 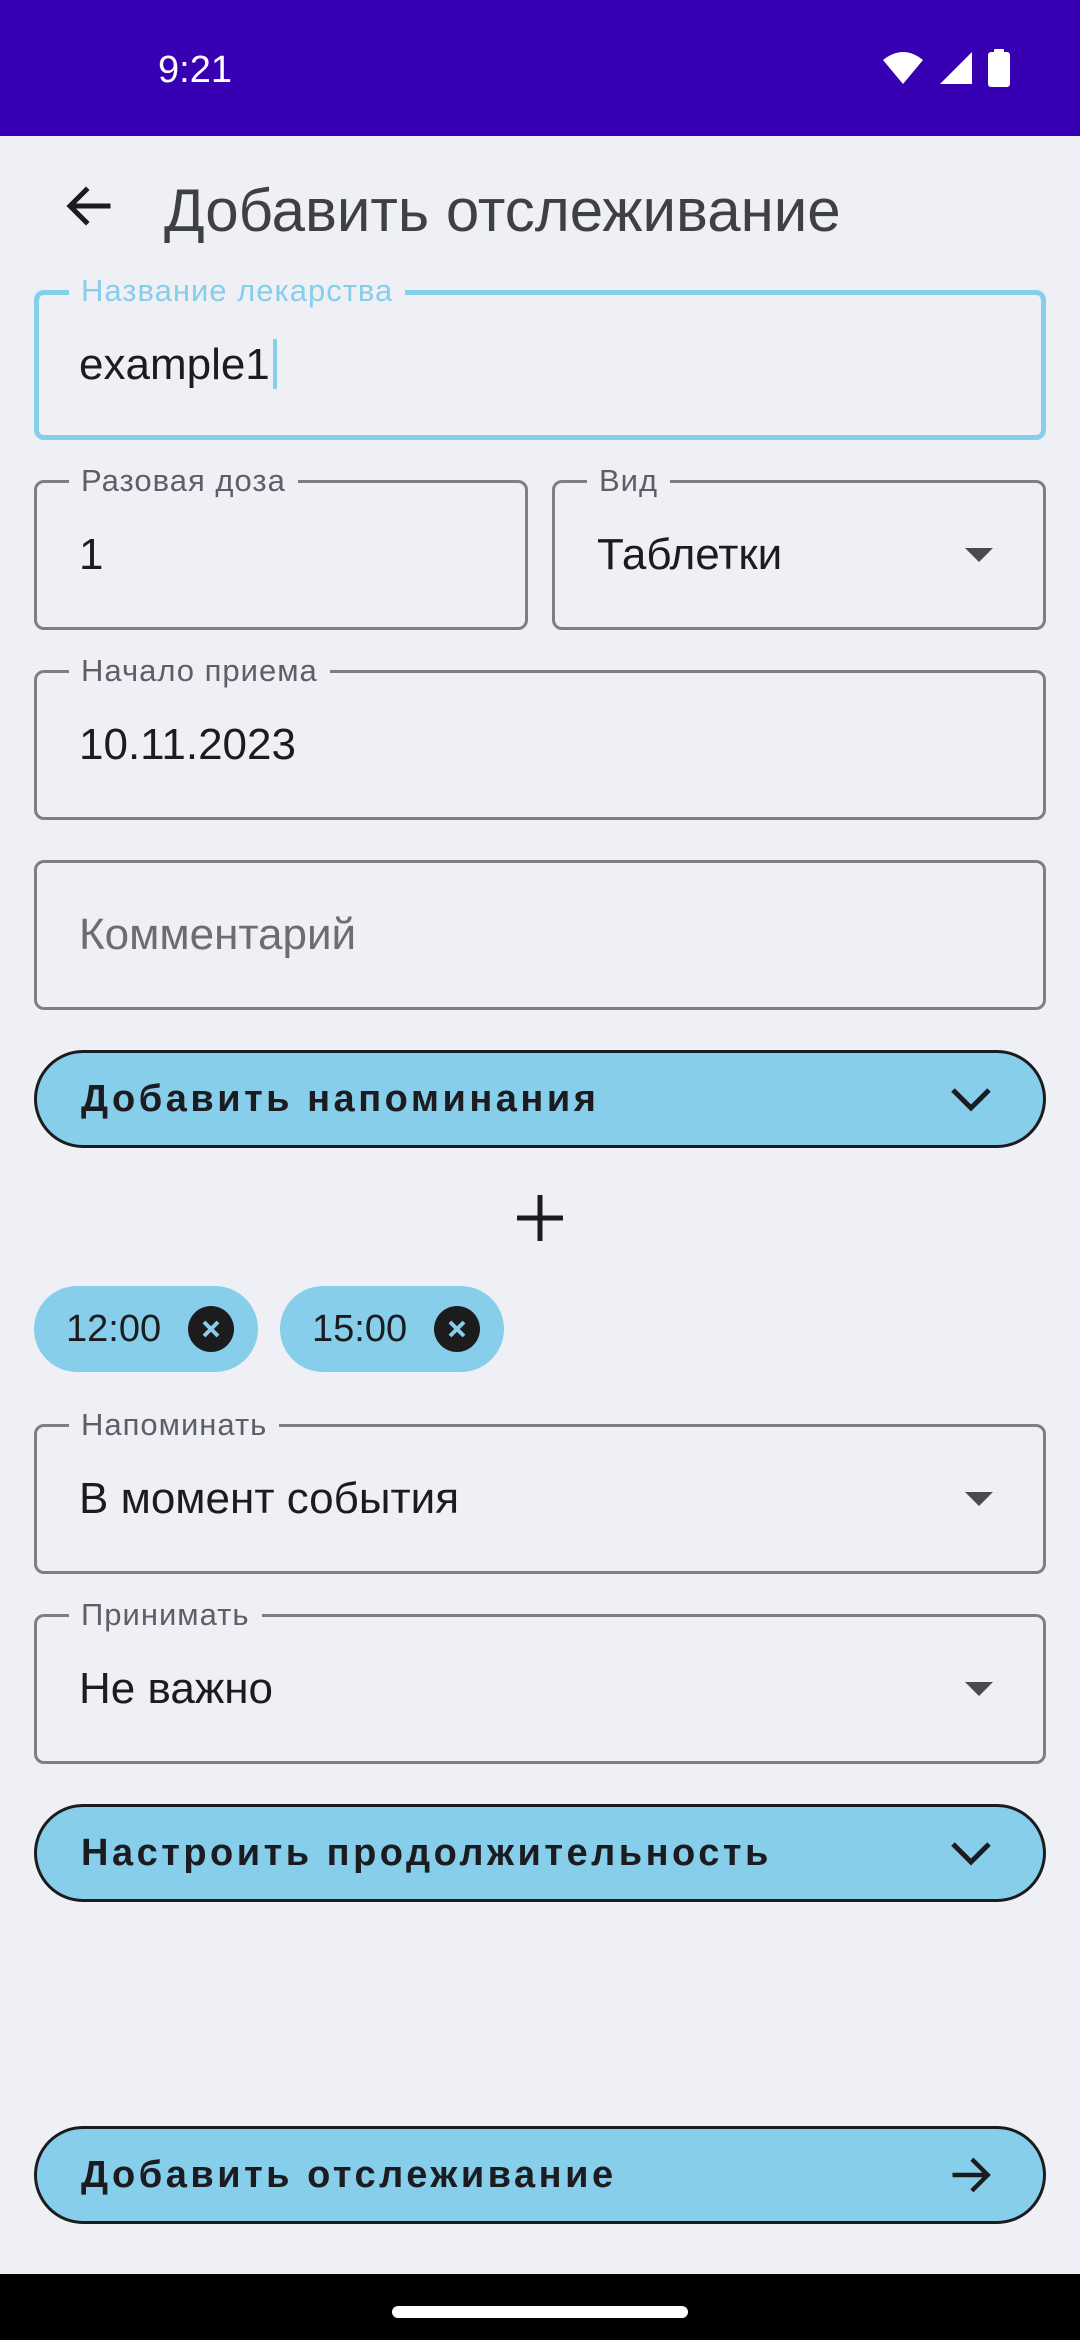 I want to click on dose-label: Разовая доза, so click(x=183, y=481).